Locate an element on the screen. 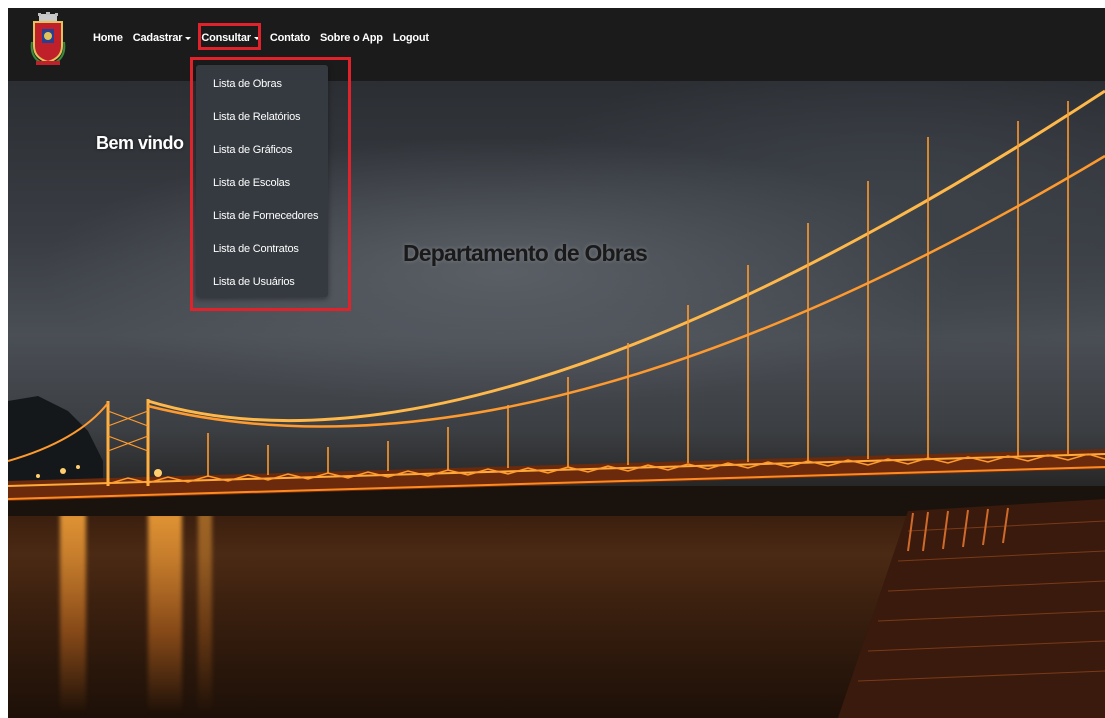  nav-home-label: Home is located at coordinates (108, 38).